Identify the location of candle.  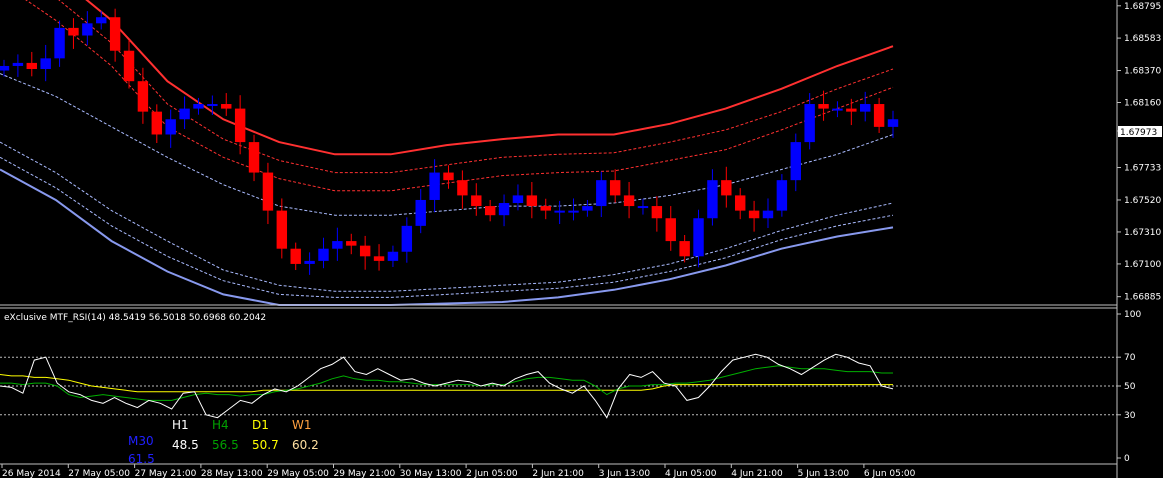
(782, 195).